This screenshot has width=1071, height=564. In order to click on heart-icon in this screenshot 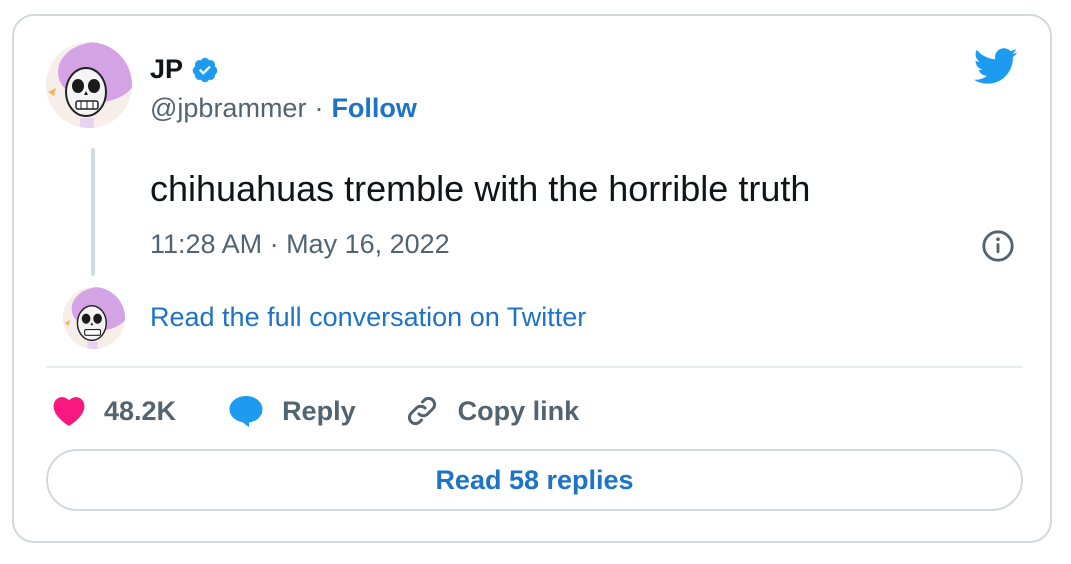, I will do `click(69, 412)`.